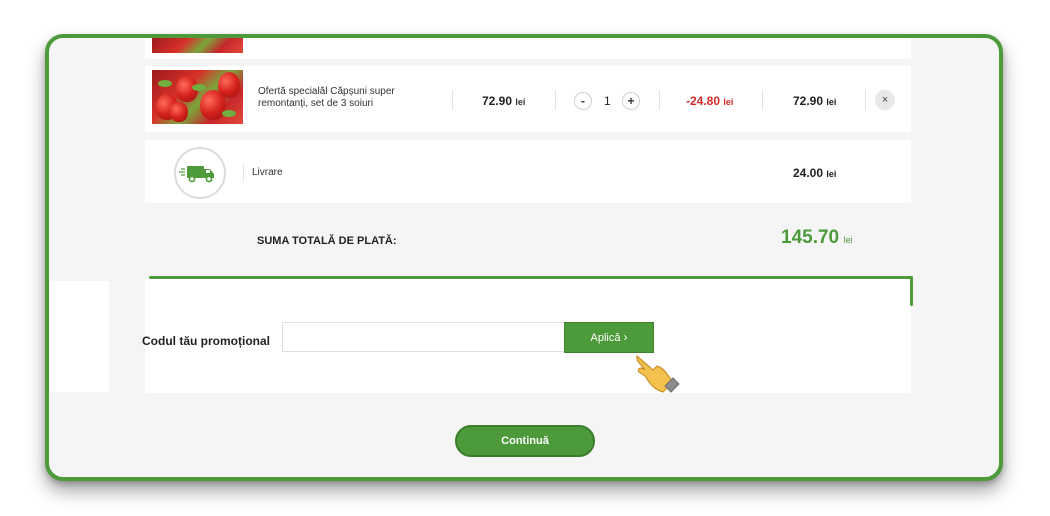 The height and width of the screenshot is (516, 1050). What do you see at coordinates (520, 102) in the screenshot?
I see `unit-price-currency: lei` at bounding box center [520, 102].